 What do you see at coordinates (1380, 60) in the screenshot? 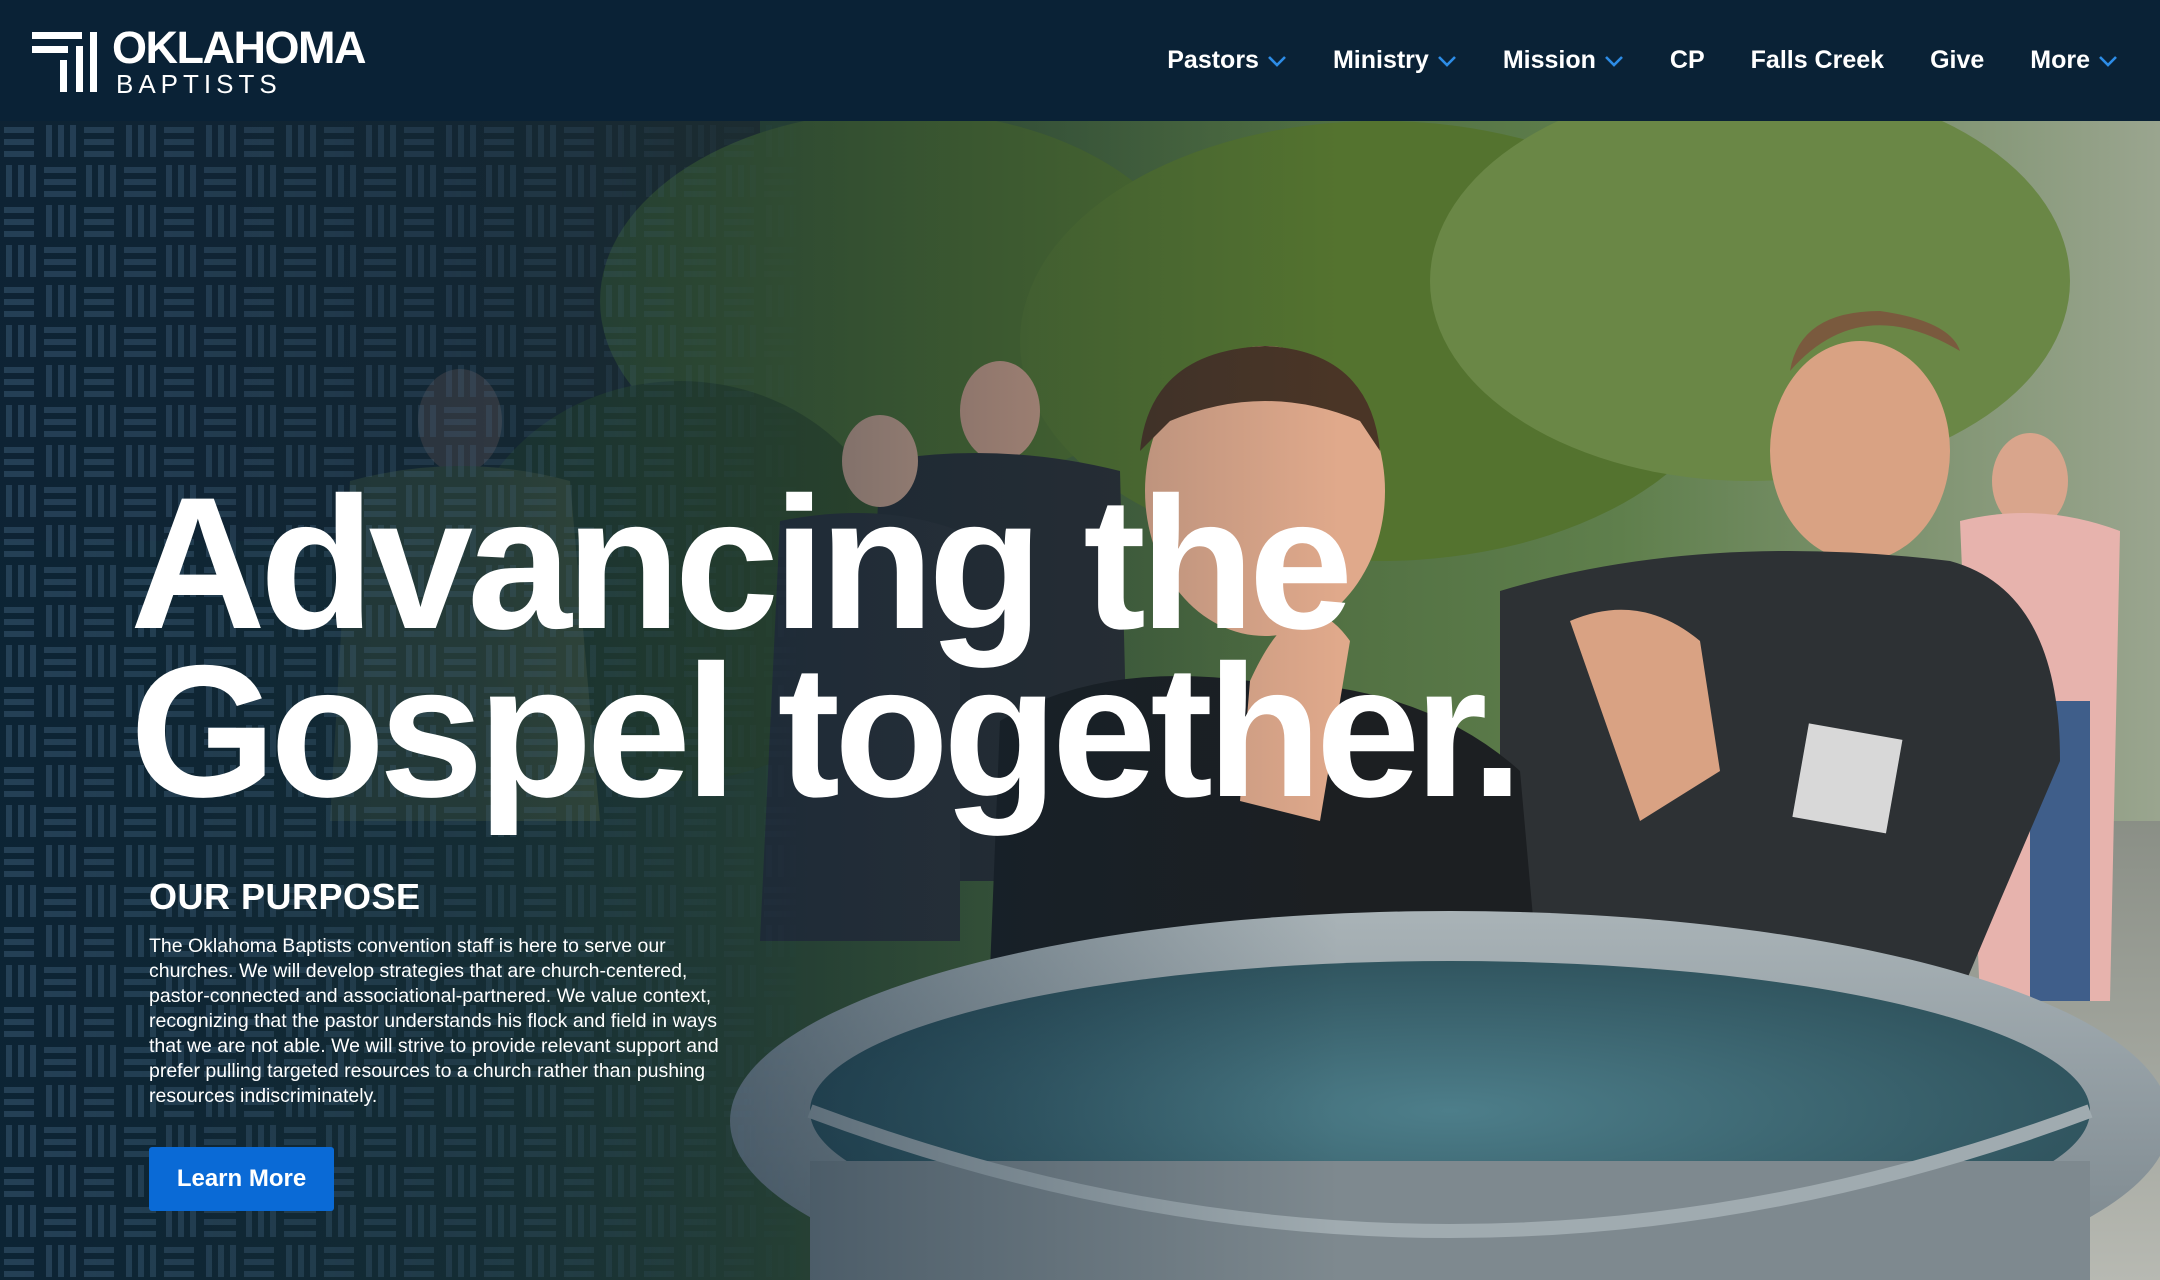
I see `nav-label-ministry: Ministry` at bounding box center [1380, 60].